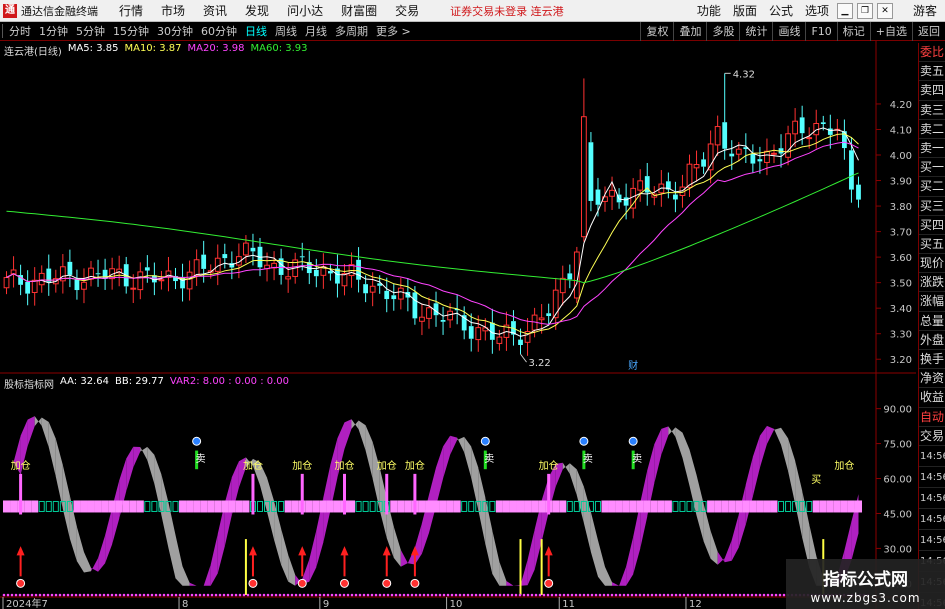 The width and height of the screenshot is (945, 609). Describe the element at coordinates (897, 514) in the screenshot. I see `indicator-tick-label: 45.00` at that location.